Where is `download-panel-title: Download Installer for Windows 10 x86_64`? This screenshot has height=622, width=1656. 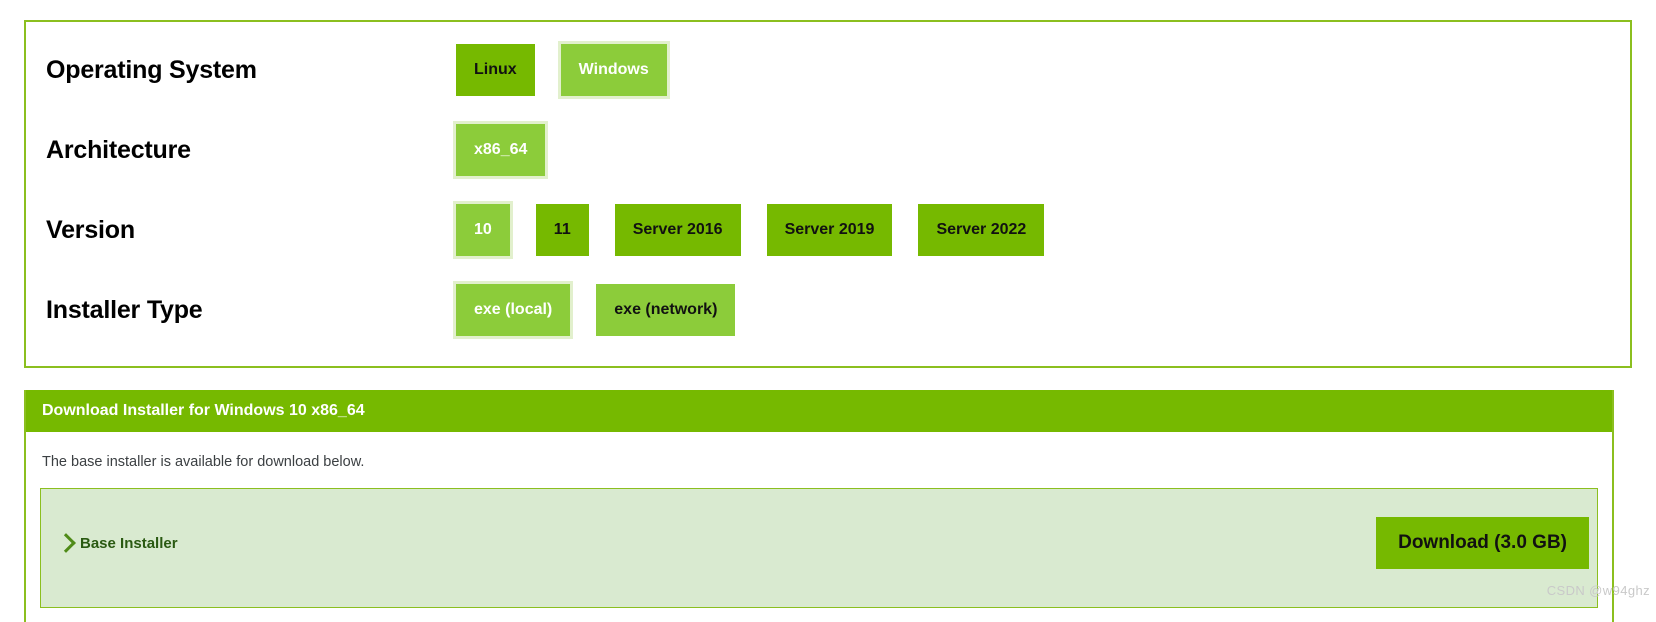
download-panel-title: Download Installer for Windows 10 x86_64 is located at coordinates (203, 410).